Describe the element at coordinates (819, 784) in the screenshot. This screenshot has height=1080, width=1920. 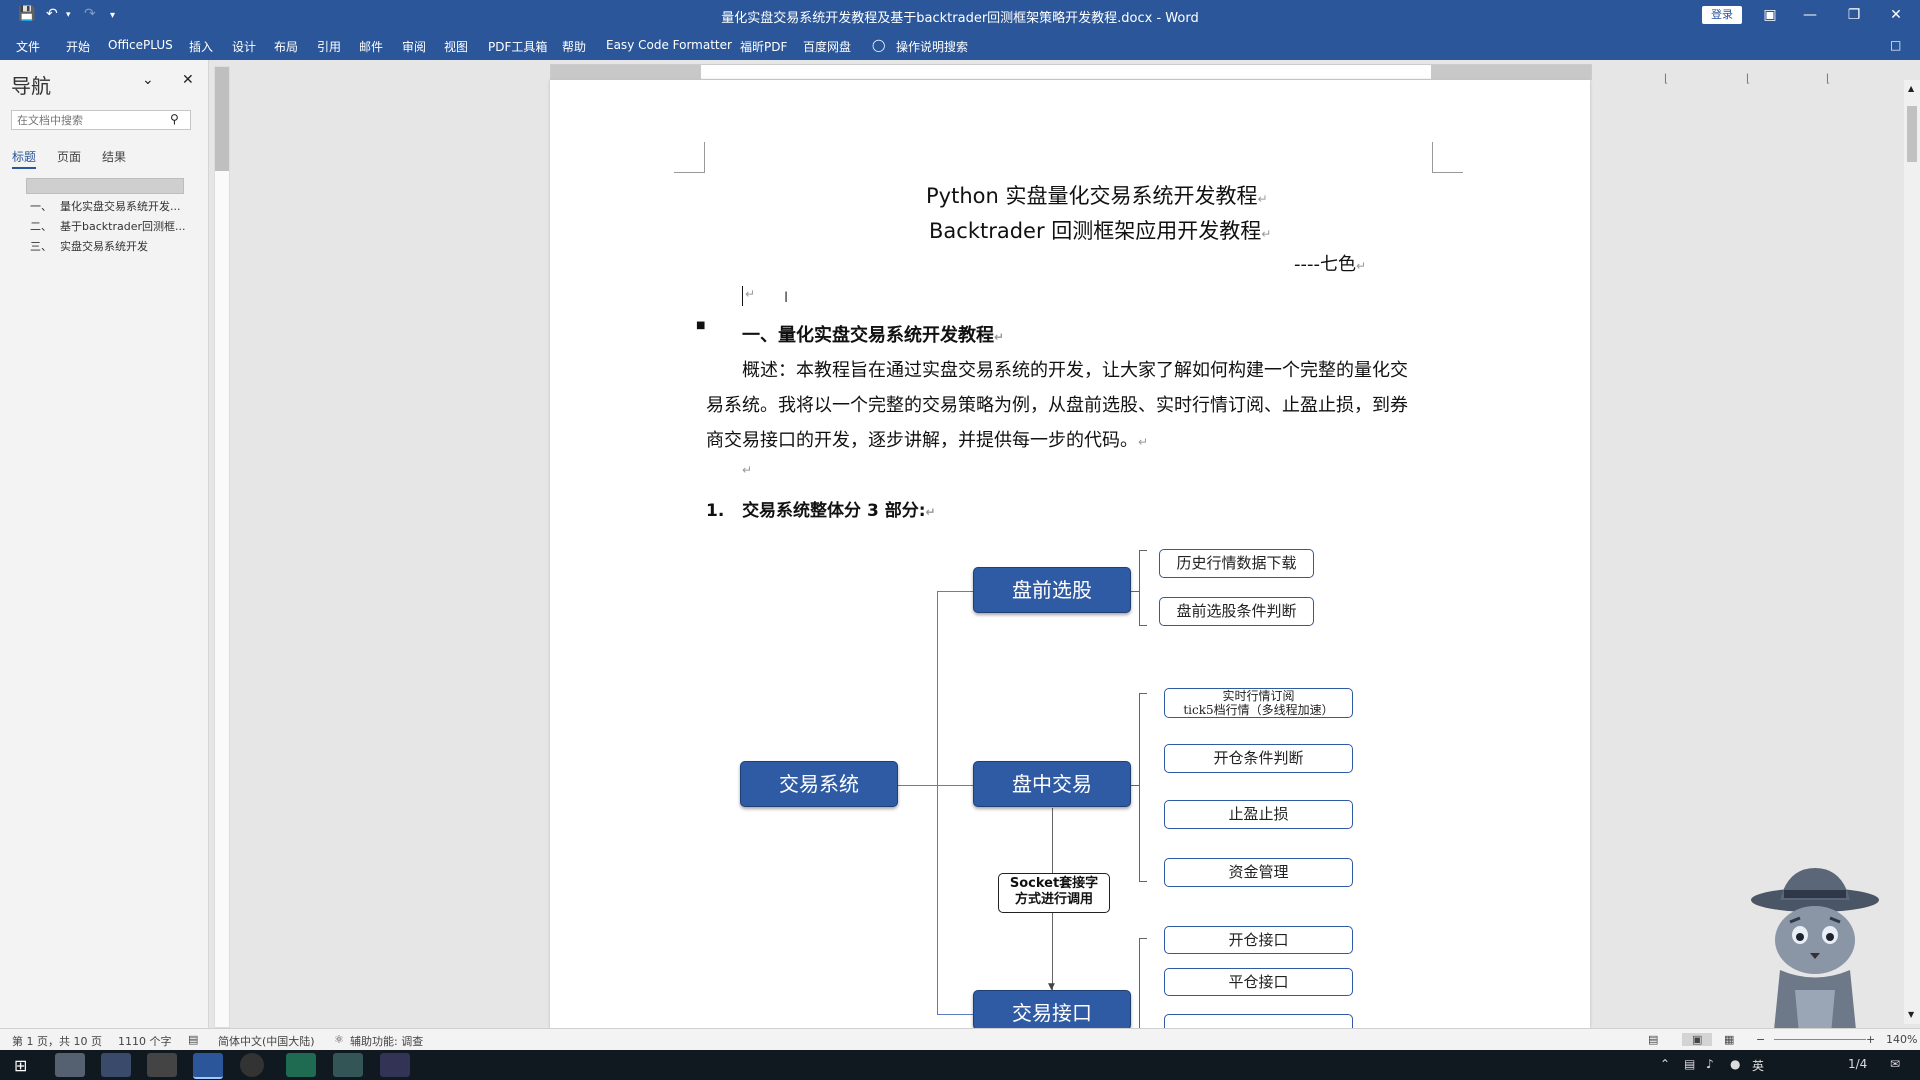
I see `node-trading-system: 交易系统` at that location.